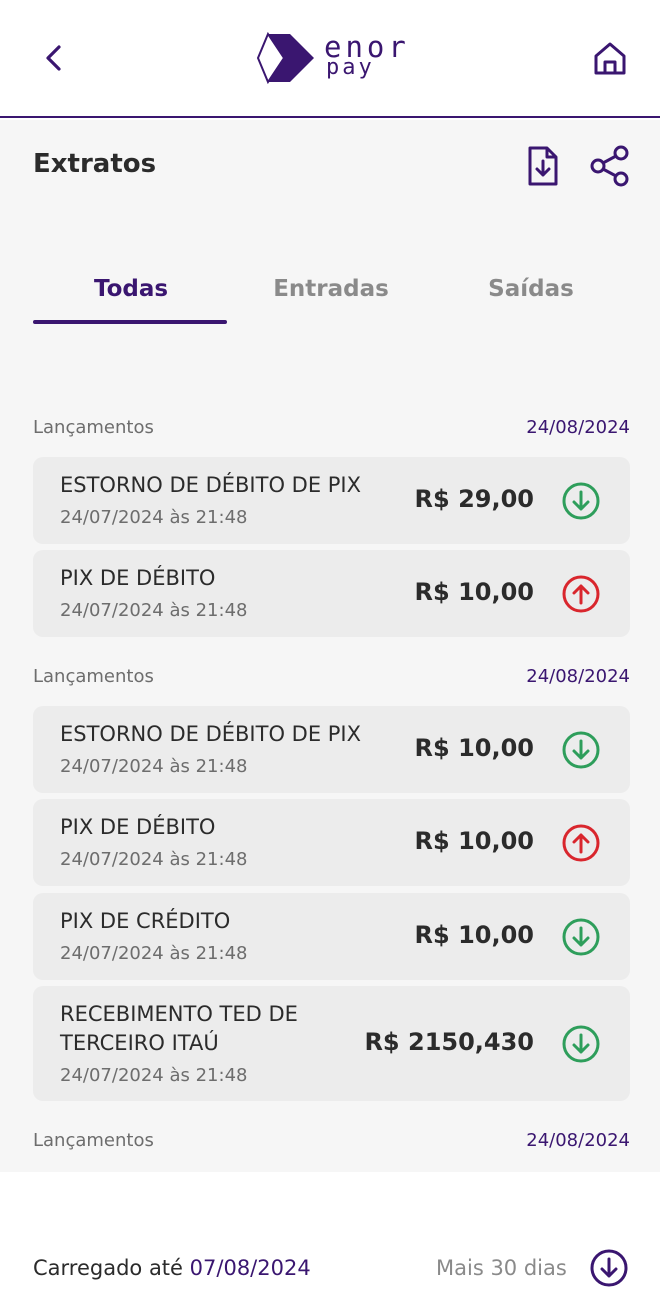 The image size is (660, 1294). What do you see at coordinates (331, 289) in the screenshot?
I see `tab-entradas: Entradas` at bounding box center [331, 289].